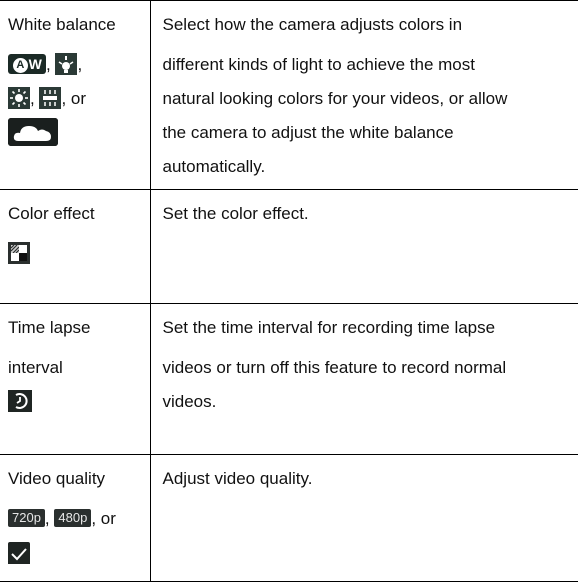  What do you see at coordinates (19, 552) in the screenshot?
I see `checkmark-icon` at bounding box center [19, 552].